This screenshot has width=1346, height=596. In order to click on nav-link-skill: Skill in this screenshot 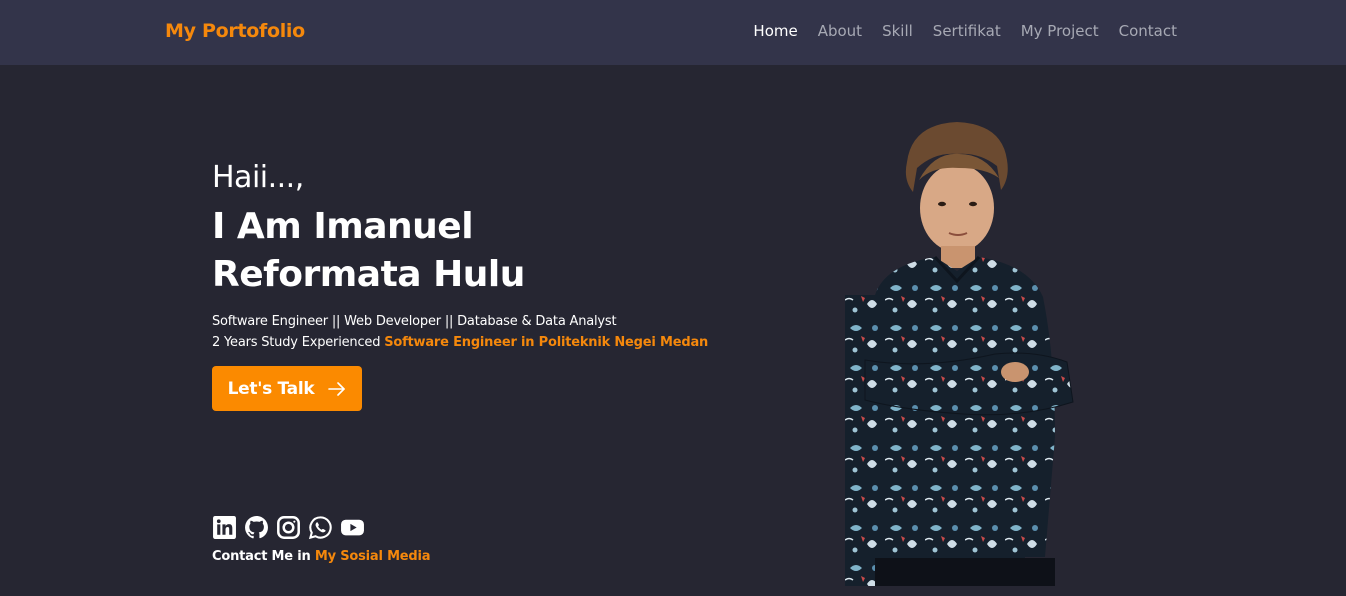, I will do `click(897, 31)`.